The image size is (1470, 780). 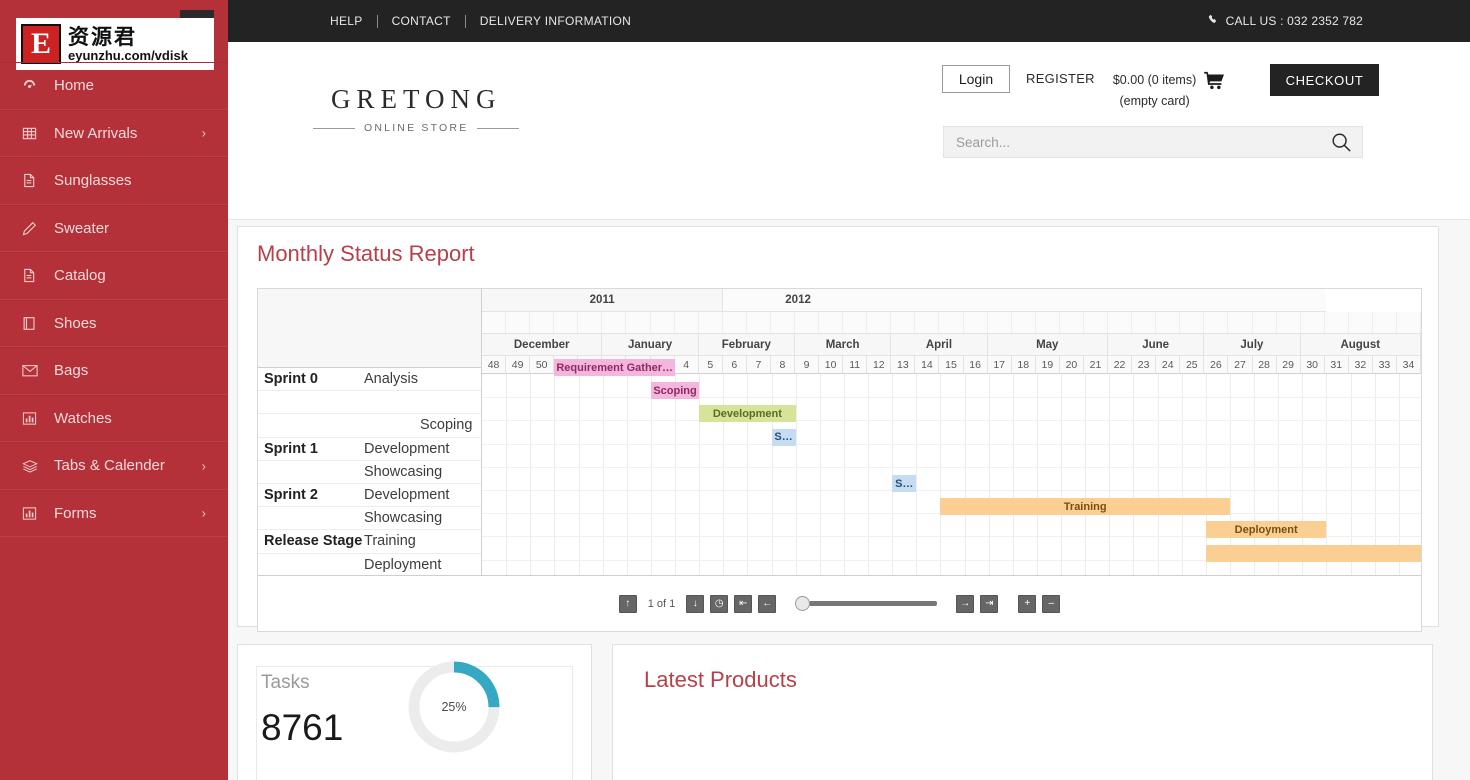 I want to click on tasks-label: Tasks, so click(x=285, y=682).